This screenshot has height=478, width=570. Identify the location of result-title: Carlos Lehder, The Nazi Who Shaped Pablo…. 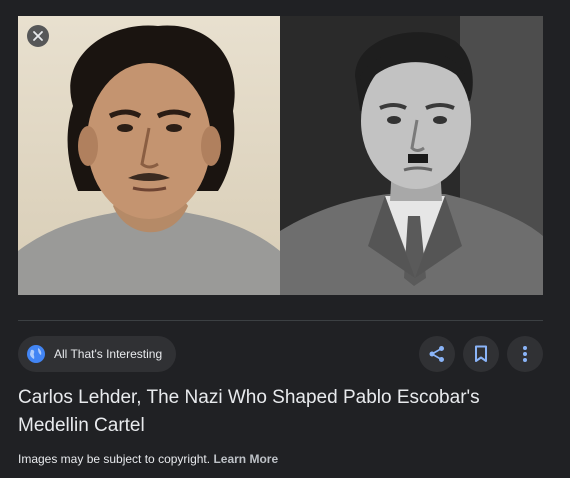
(278, 412).